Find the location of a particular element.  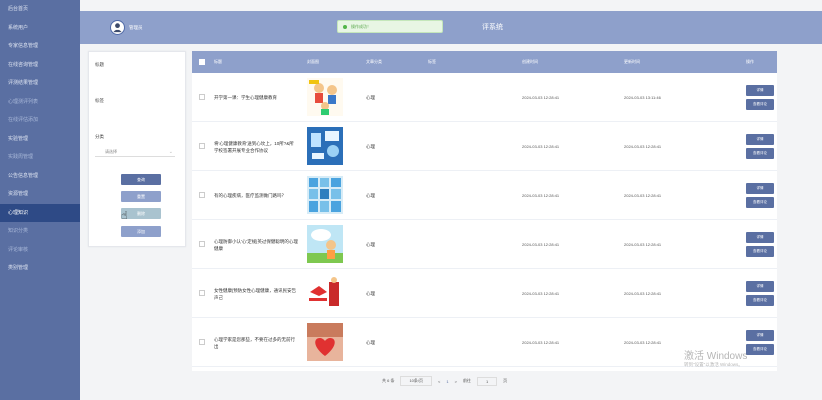

sidebar-item-results: 评测结果管理 is located at coordinates (40, 83).